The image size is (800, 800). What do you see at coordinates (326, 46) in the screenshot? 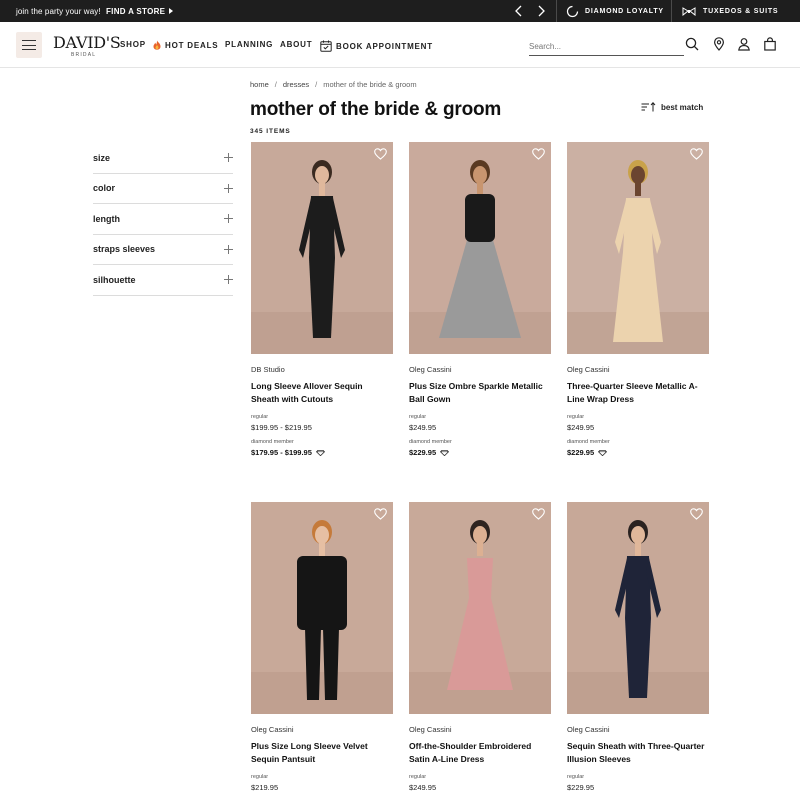
I see `calendar-icon` at bounding box center [326, 46].